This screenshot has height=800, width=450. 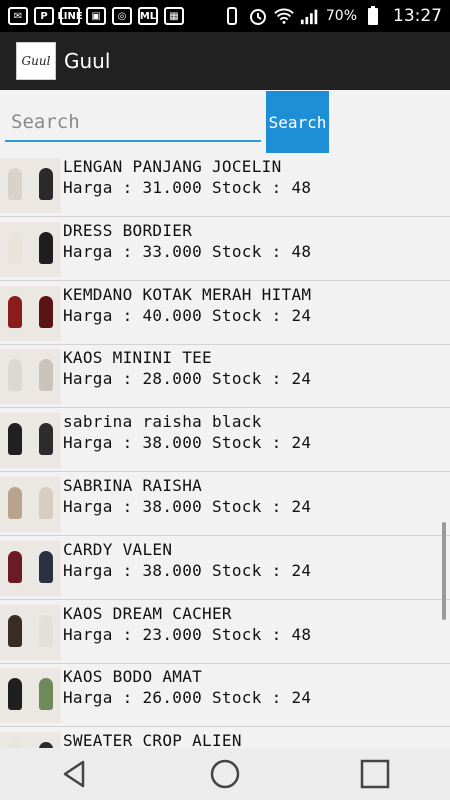 What do you see at coordinates (417, 16) in the screenshot?
I see `clock: 13:27` at bounding box center [417, 16].